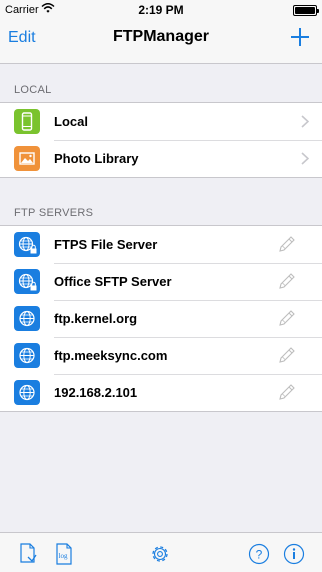  I want to click on section-header-local: LOCAL, so click(33, 90).